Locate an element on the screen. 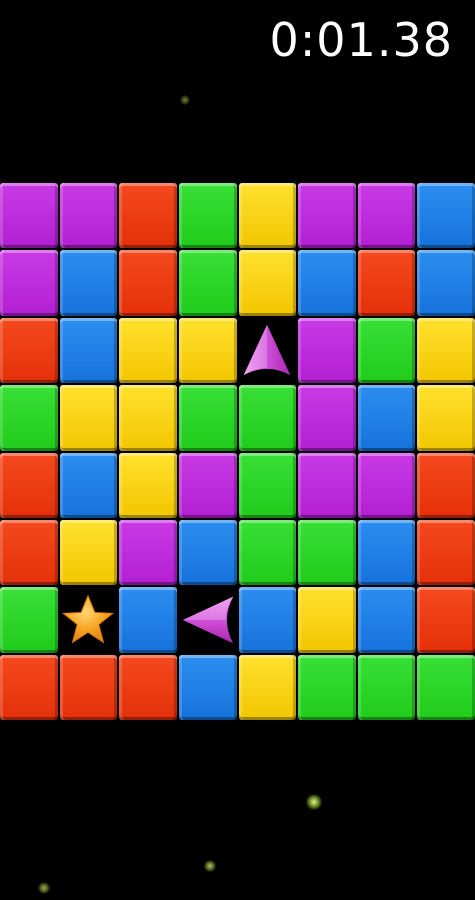 The image size is (475, 900). star-icon is located at coordinates (88, 619).